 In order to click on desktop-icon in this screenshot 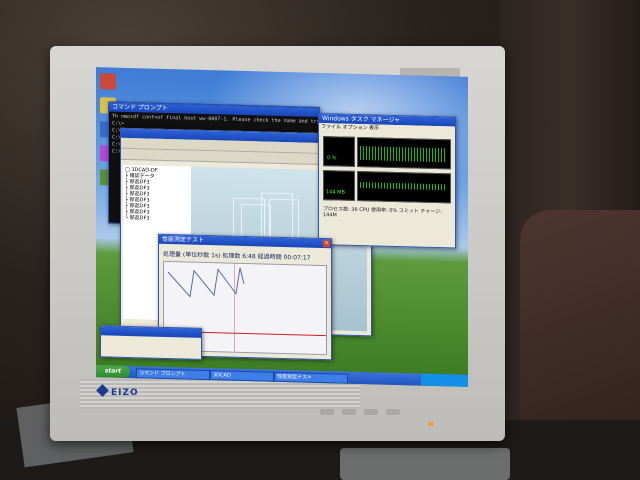, I will do `click(108, 81)`.